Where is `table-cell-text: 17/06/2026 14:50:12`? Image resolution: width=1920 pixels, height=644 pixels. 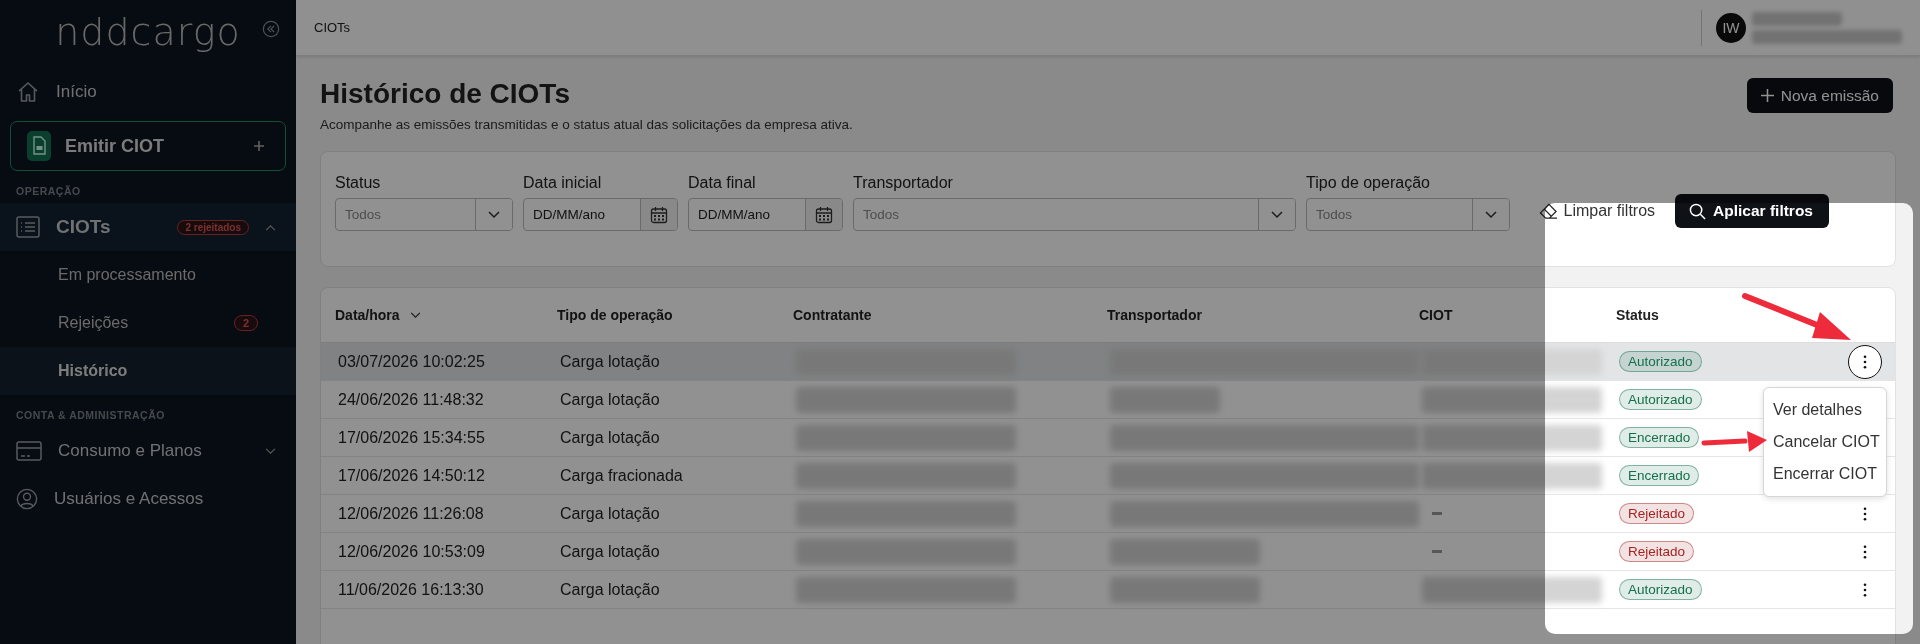 table-cell-text: 17/06/2026 14:50:12 is located at coordinates (411, 475).